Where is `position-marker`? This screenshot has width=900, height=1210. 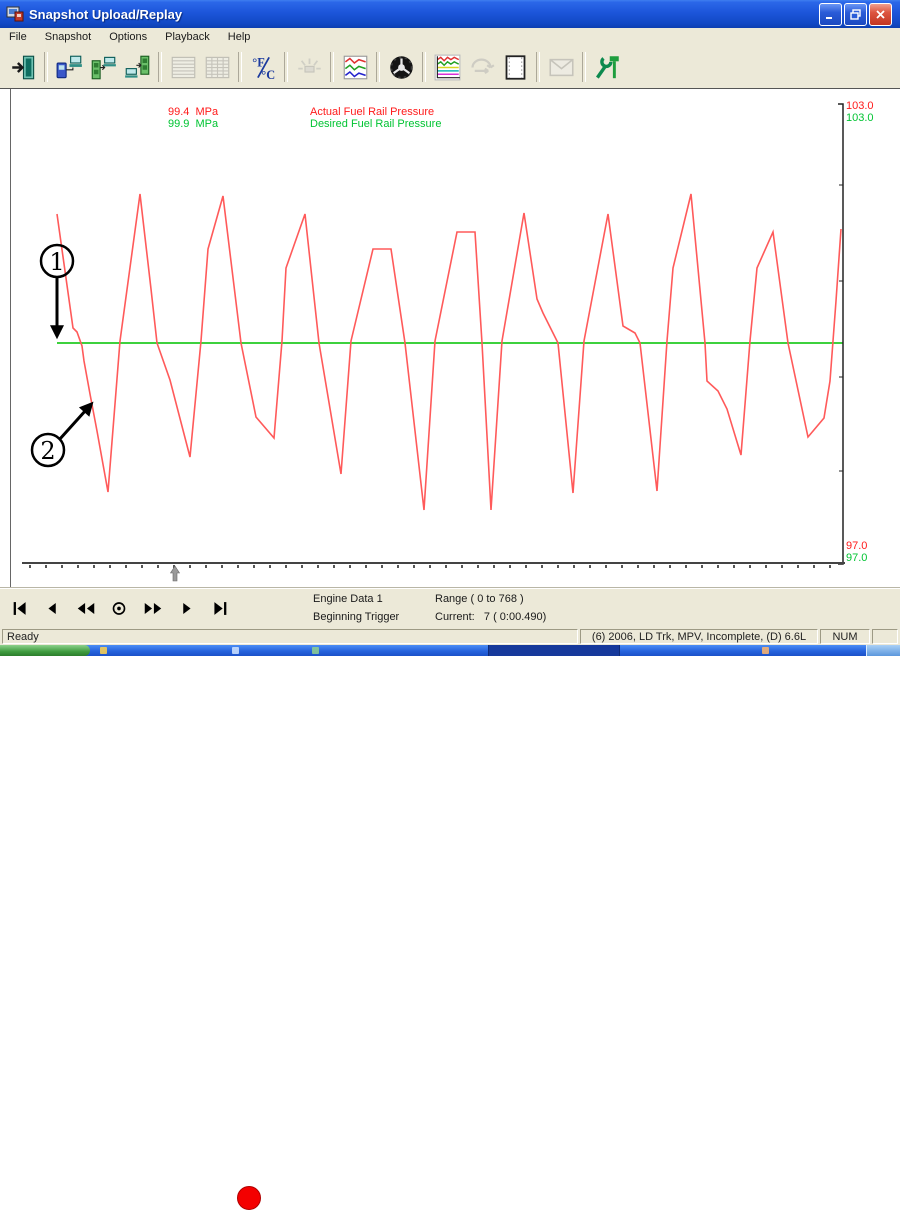
position-marker is located at coordinates (175, 573).